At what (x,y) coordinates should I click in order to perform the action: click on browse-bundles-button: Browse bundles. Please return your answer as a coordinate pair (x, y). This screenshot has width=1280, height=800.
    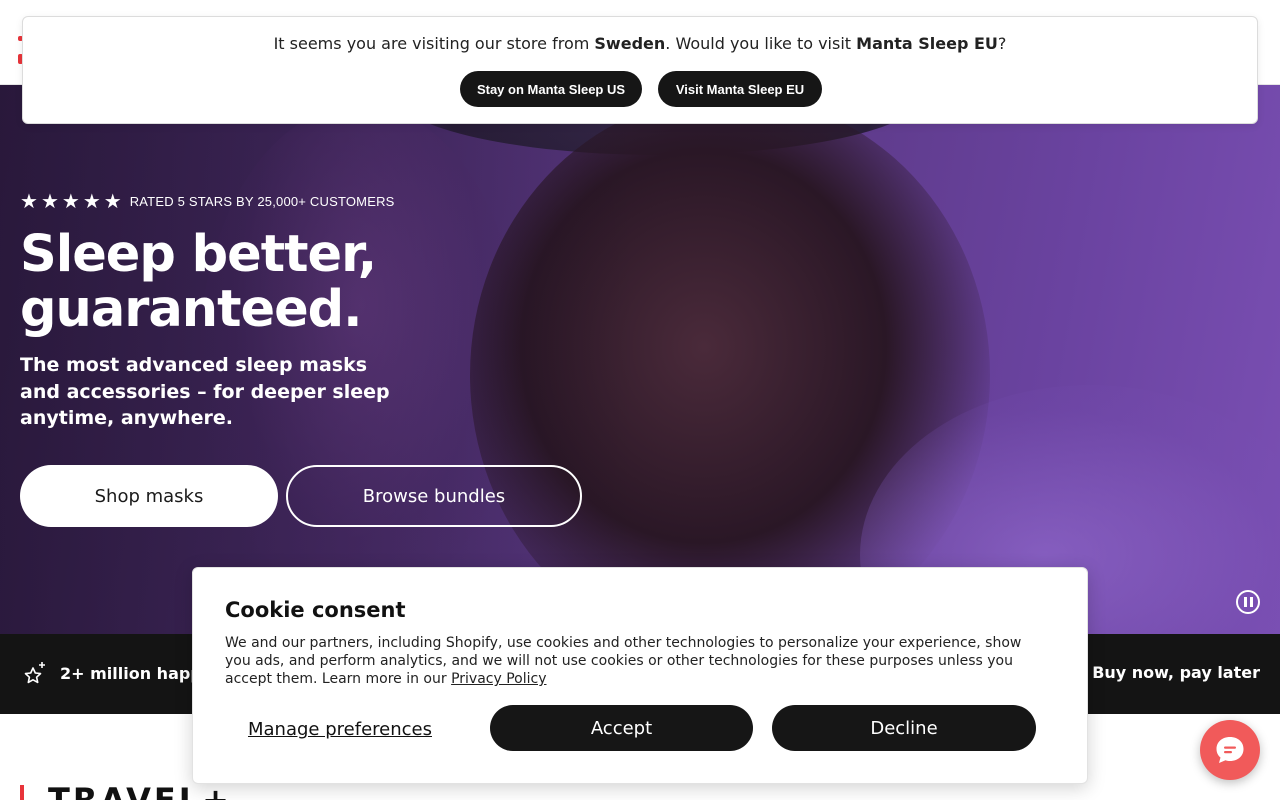
    Looking at the image, I should click on (434, 496).